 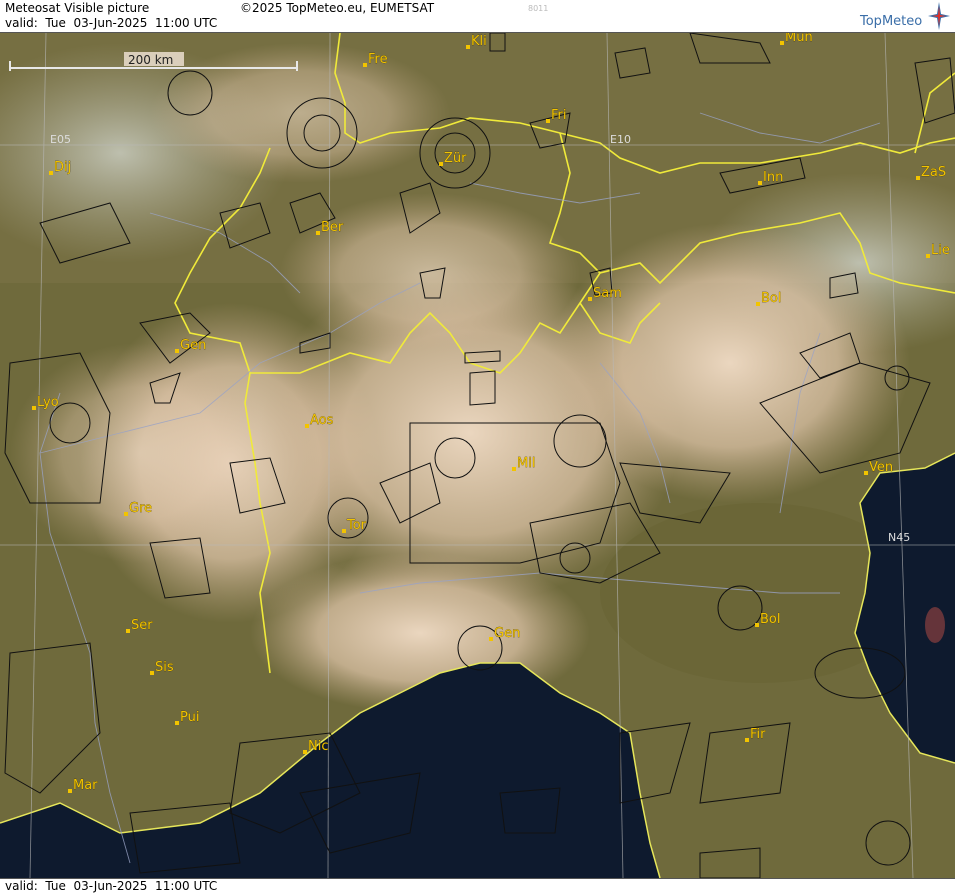 I want to click on grid-label-e10: E10, so click(x=620, y=139).